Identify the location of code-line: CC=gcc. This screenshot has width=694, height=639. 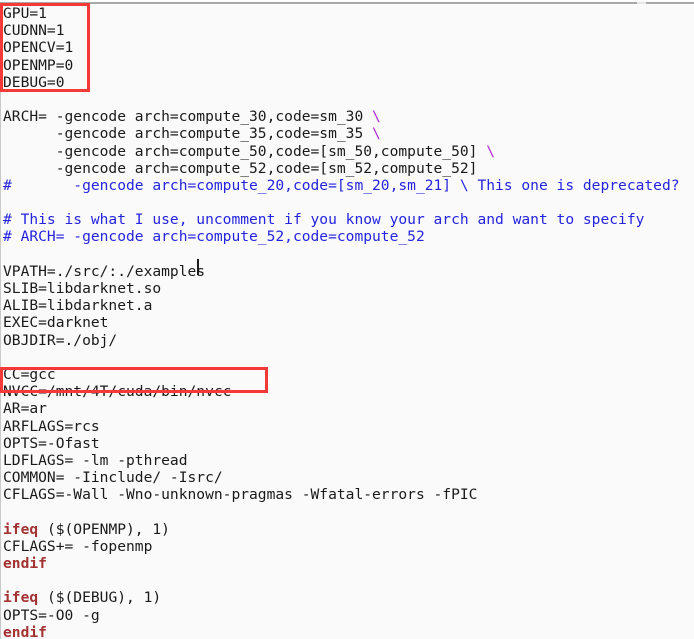
(347, 374).